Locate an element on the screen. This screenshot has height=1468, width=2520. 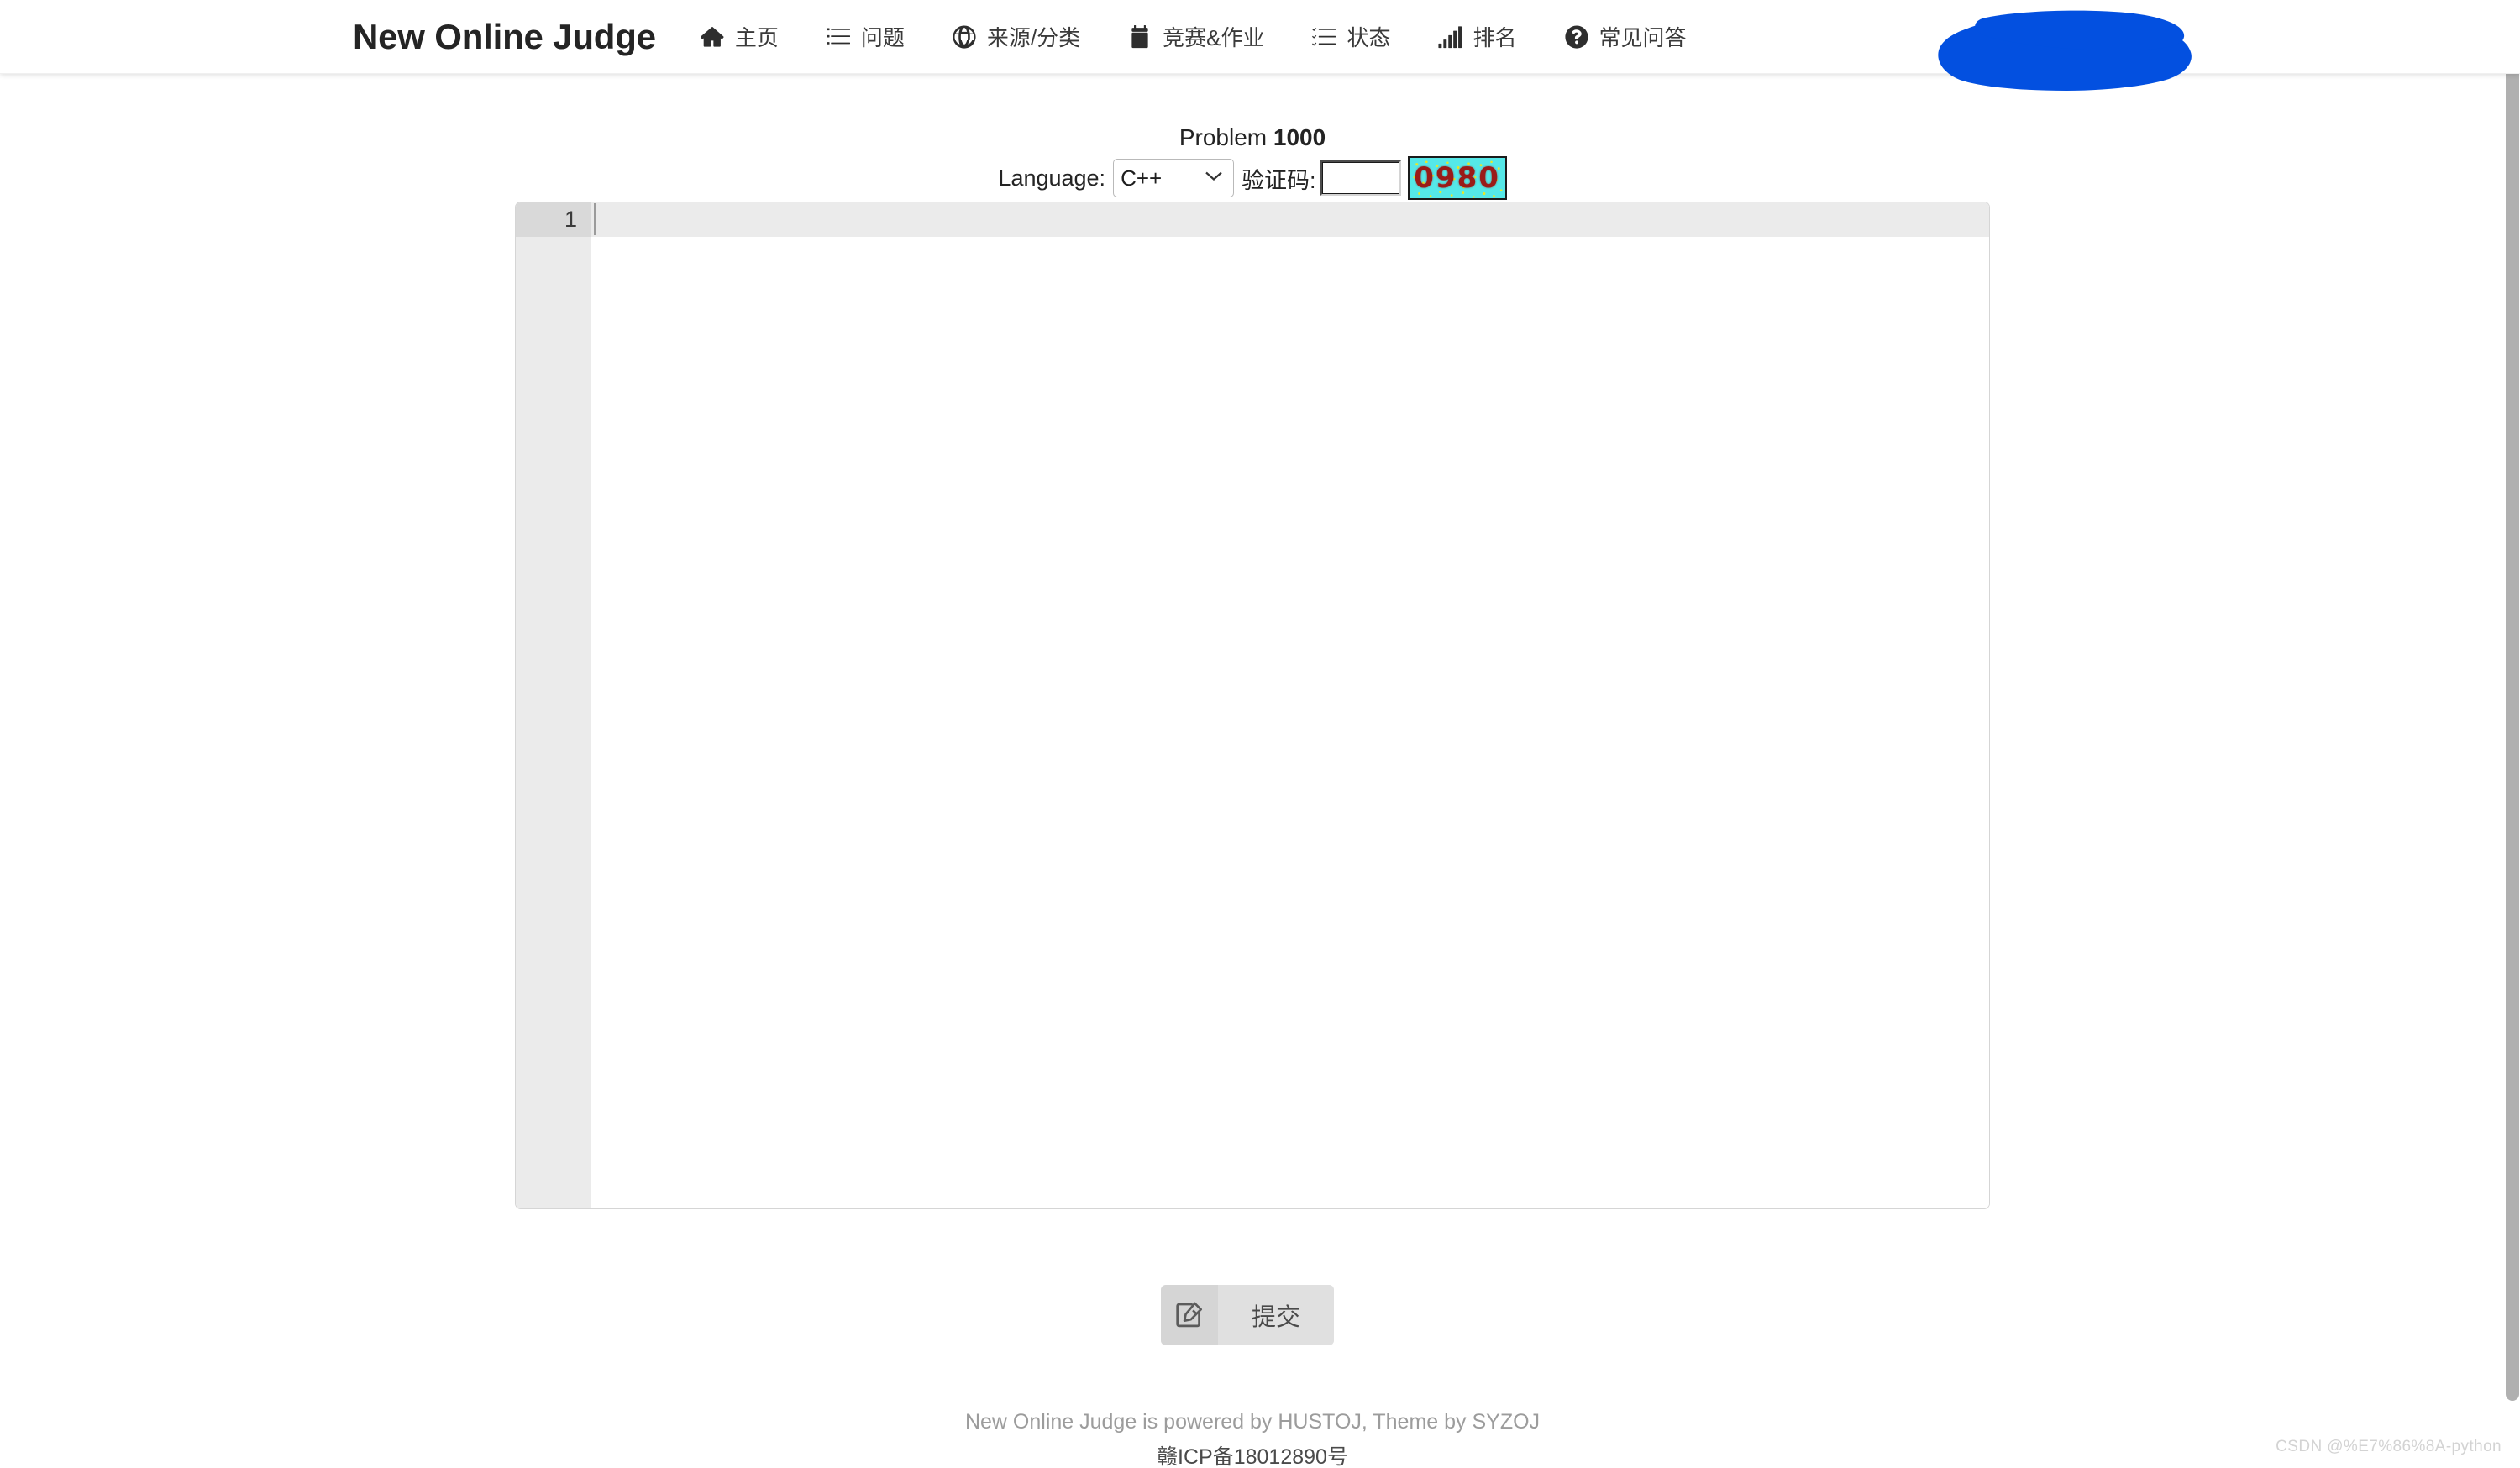
line-number: 1 is located at coordinates (570, 219).